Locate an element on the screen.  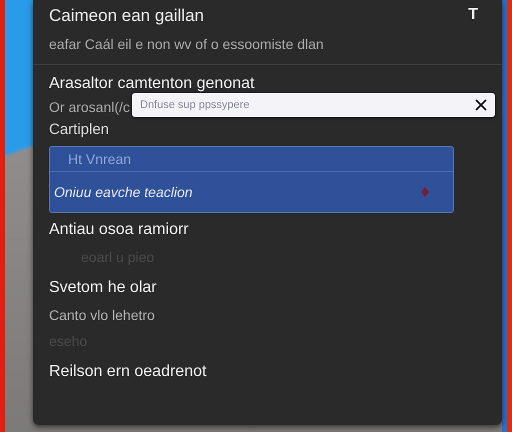
search-field: Dnfuse sup ppssypere is located at coordinates (313, 105).